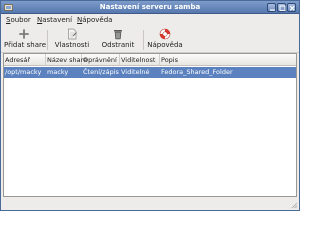 This screenshot has height=240, width=320. What do you see at coordinates (228, 60) in the screenshot?
I see `column-header-description: Popis` at bounding box center [228, 60].